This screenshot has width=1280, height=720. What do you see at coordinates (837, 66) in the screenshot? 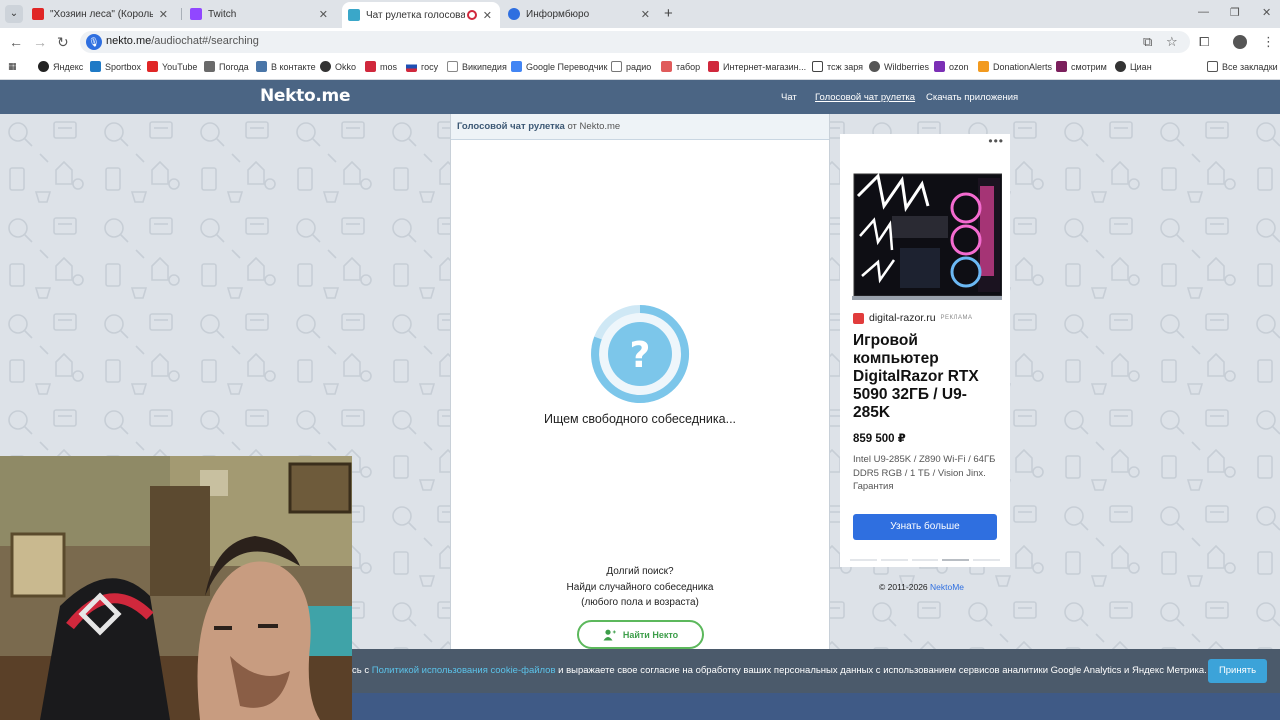
I see `bookmark-tszh: тсж заря` at bounding box center [837, 66].